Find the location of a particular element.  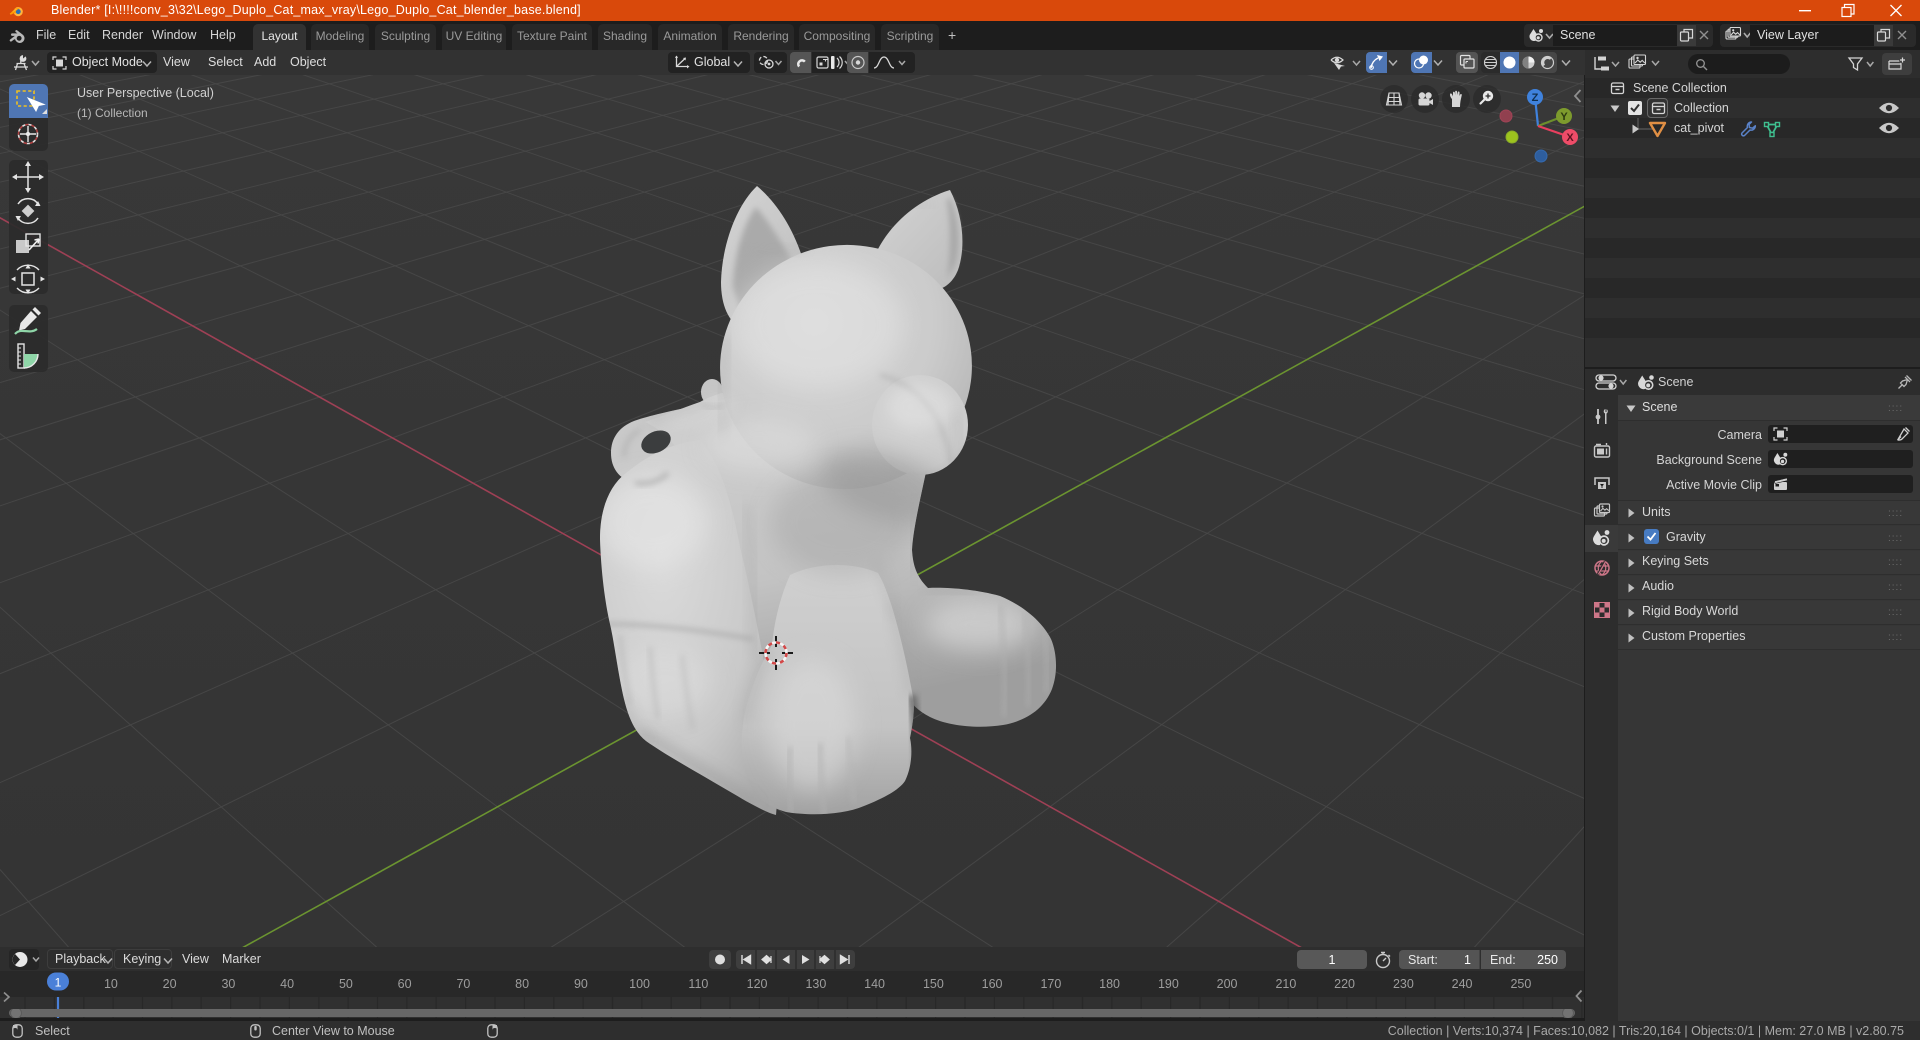

svg-text: X is located at coordinates (1570, 138).